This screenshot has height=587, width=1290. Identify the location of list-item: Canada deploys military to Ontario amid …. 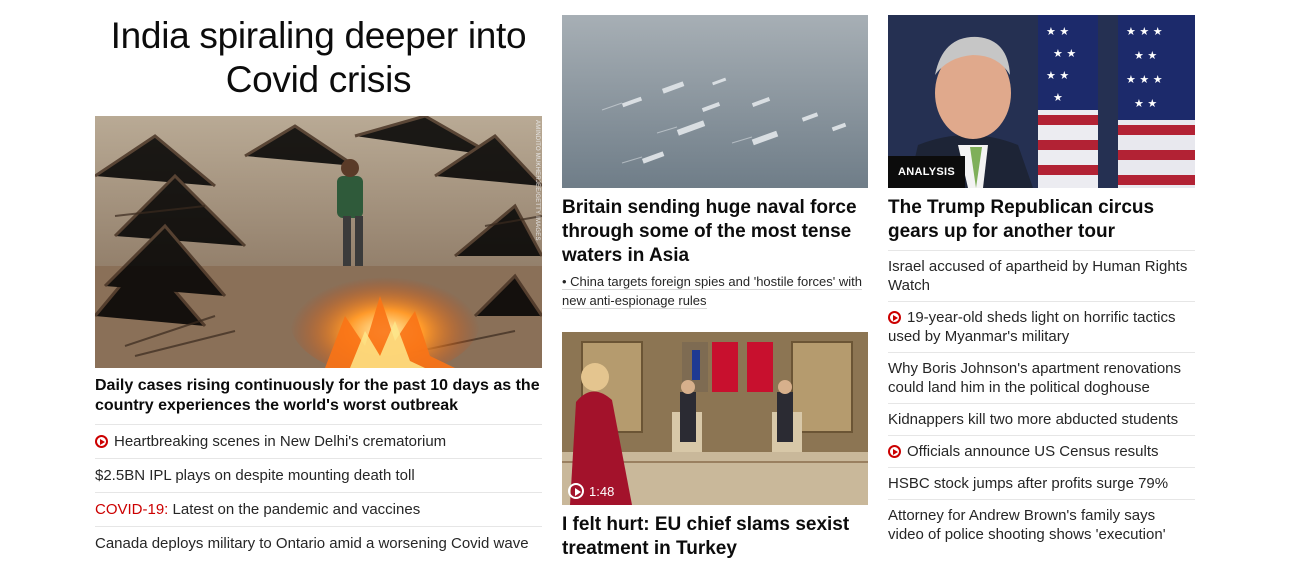
(318, 543).